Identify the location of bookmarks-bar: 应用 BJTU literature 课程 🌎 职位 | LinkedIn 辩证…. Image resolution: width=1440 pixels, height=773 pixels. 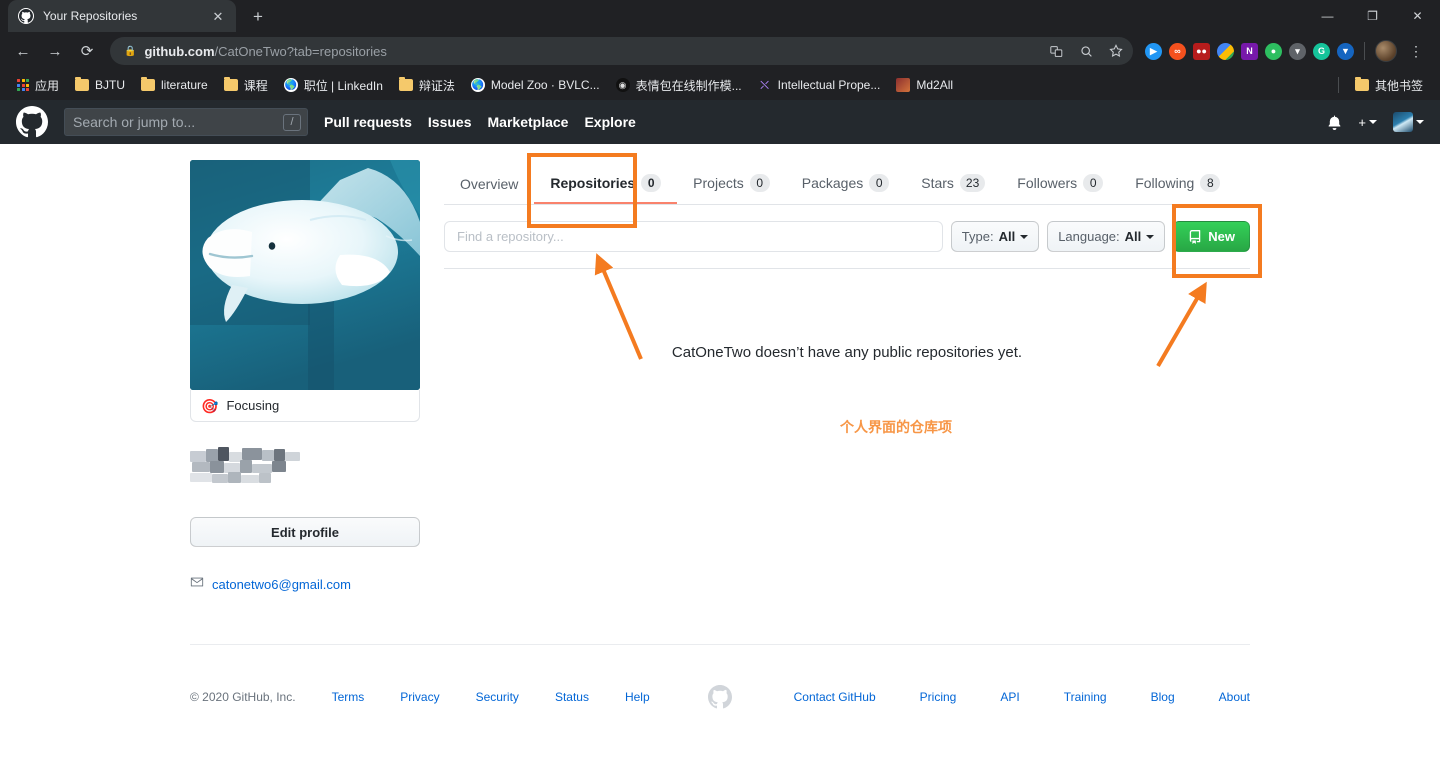
(720, 85).